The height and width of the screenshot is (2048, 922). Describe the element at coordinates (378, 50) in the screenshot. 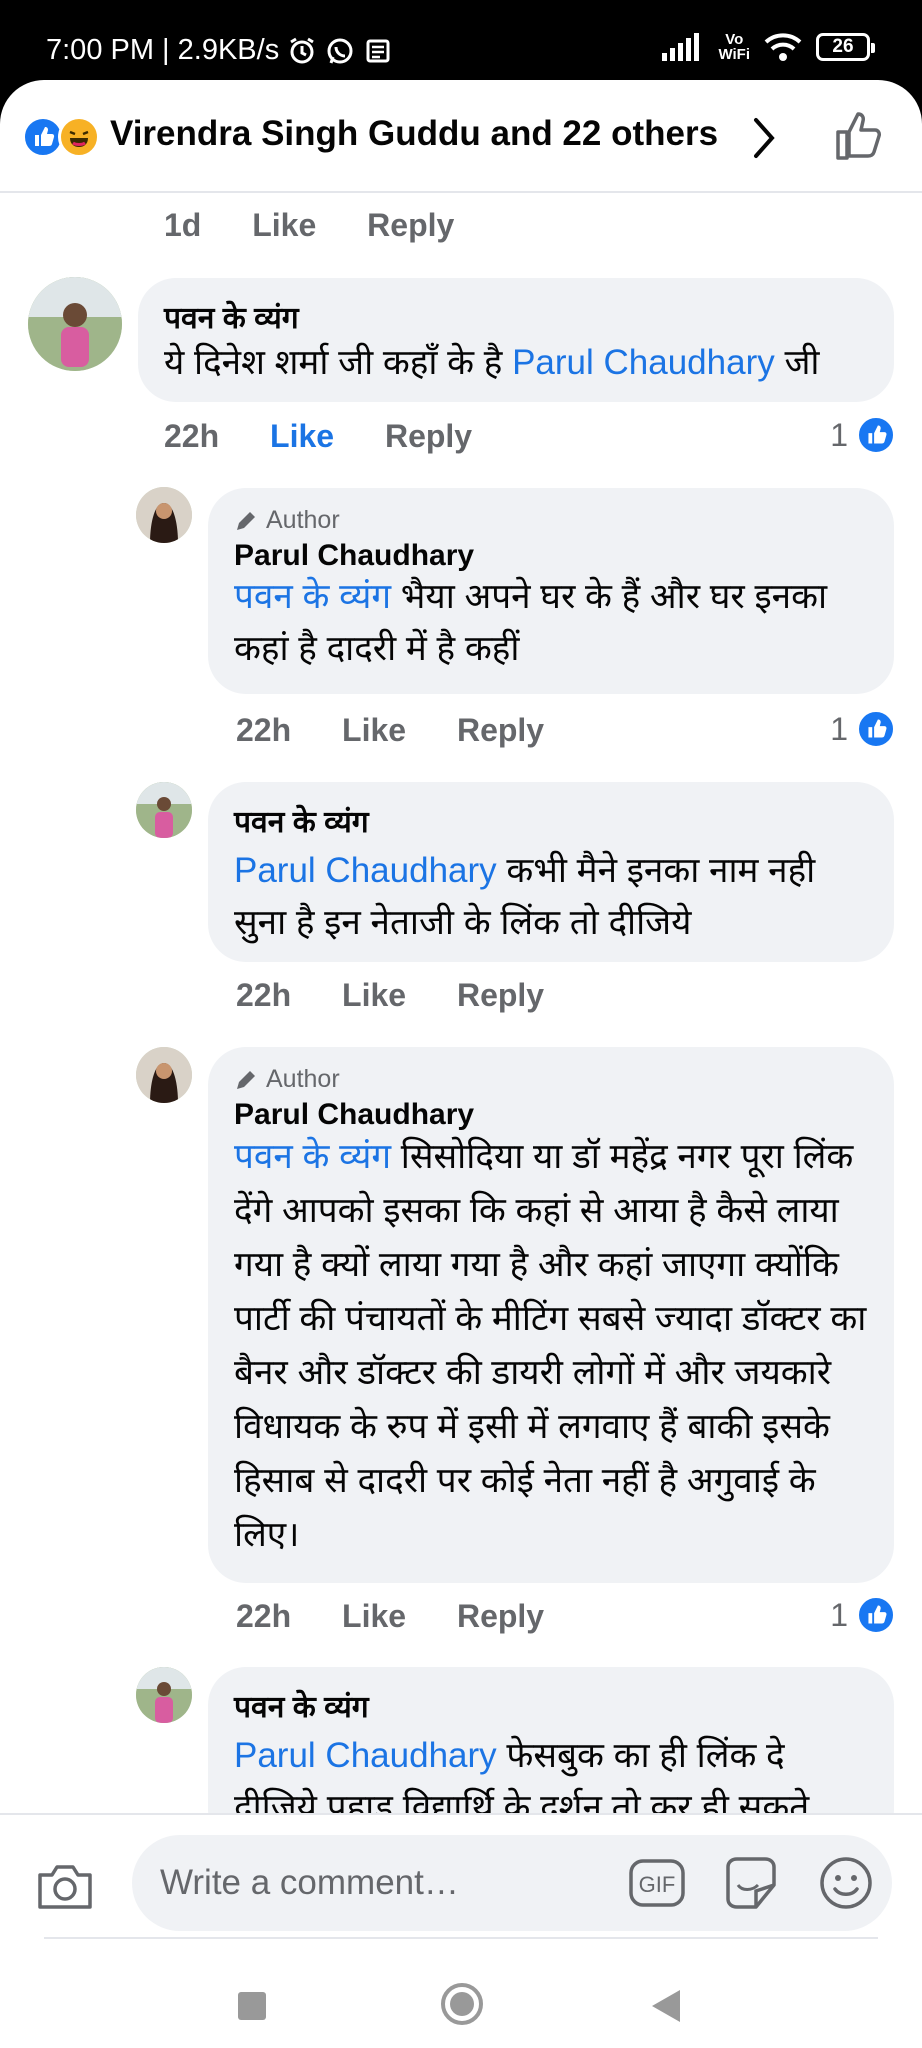

I see `news-icon` at that location.